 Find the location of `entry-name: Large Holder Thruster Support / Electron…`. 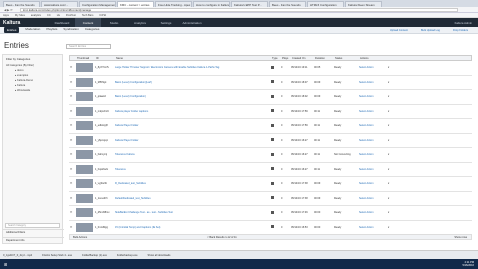

entry-name: Large Holder Thruster Support / Electron… is located at coordinates (192, 67).